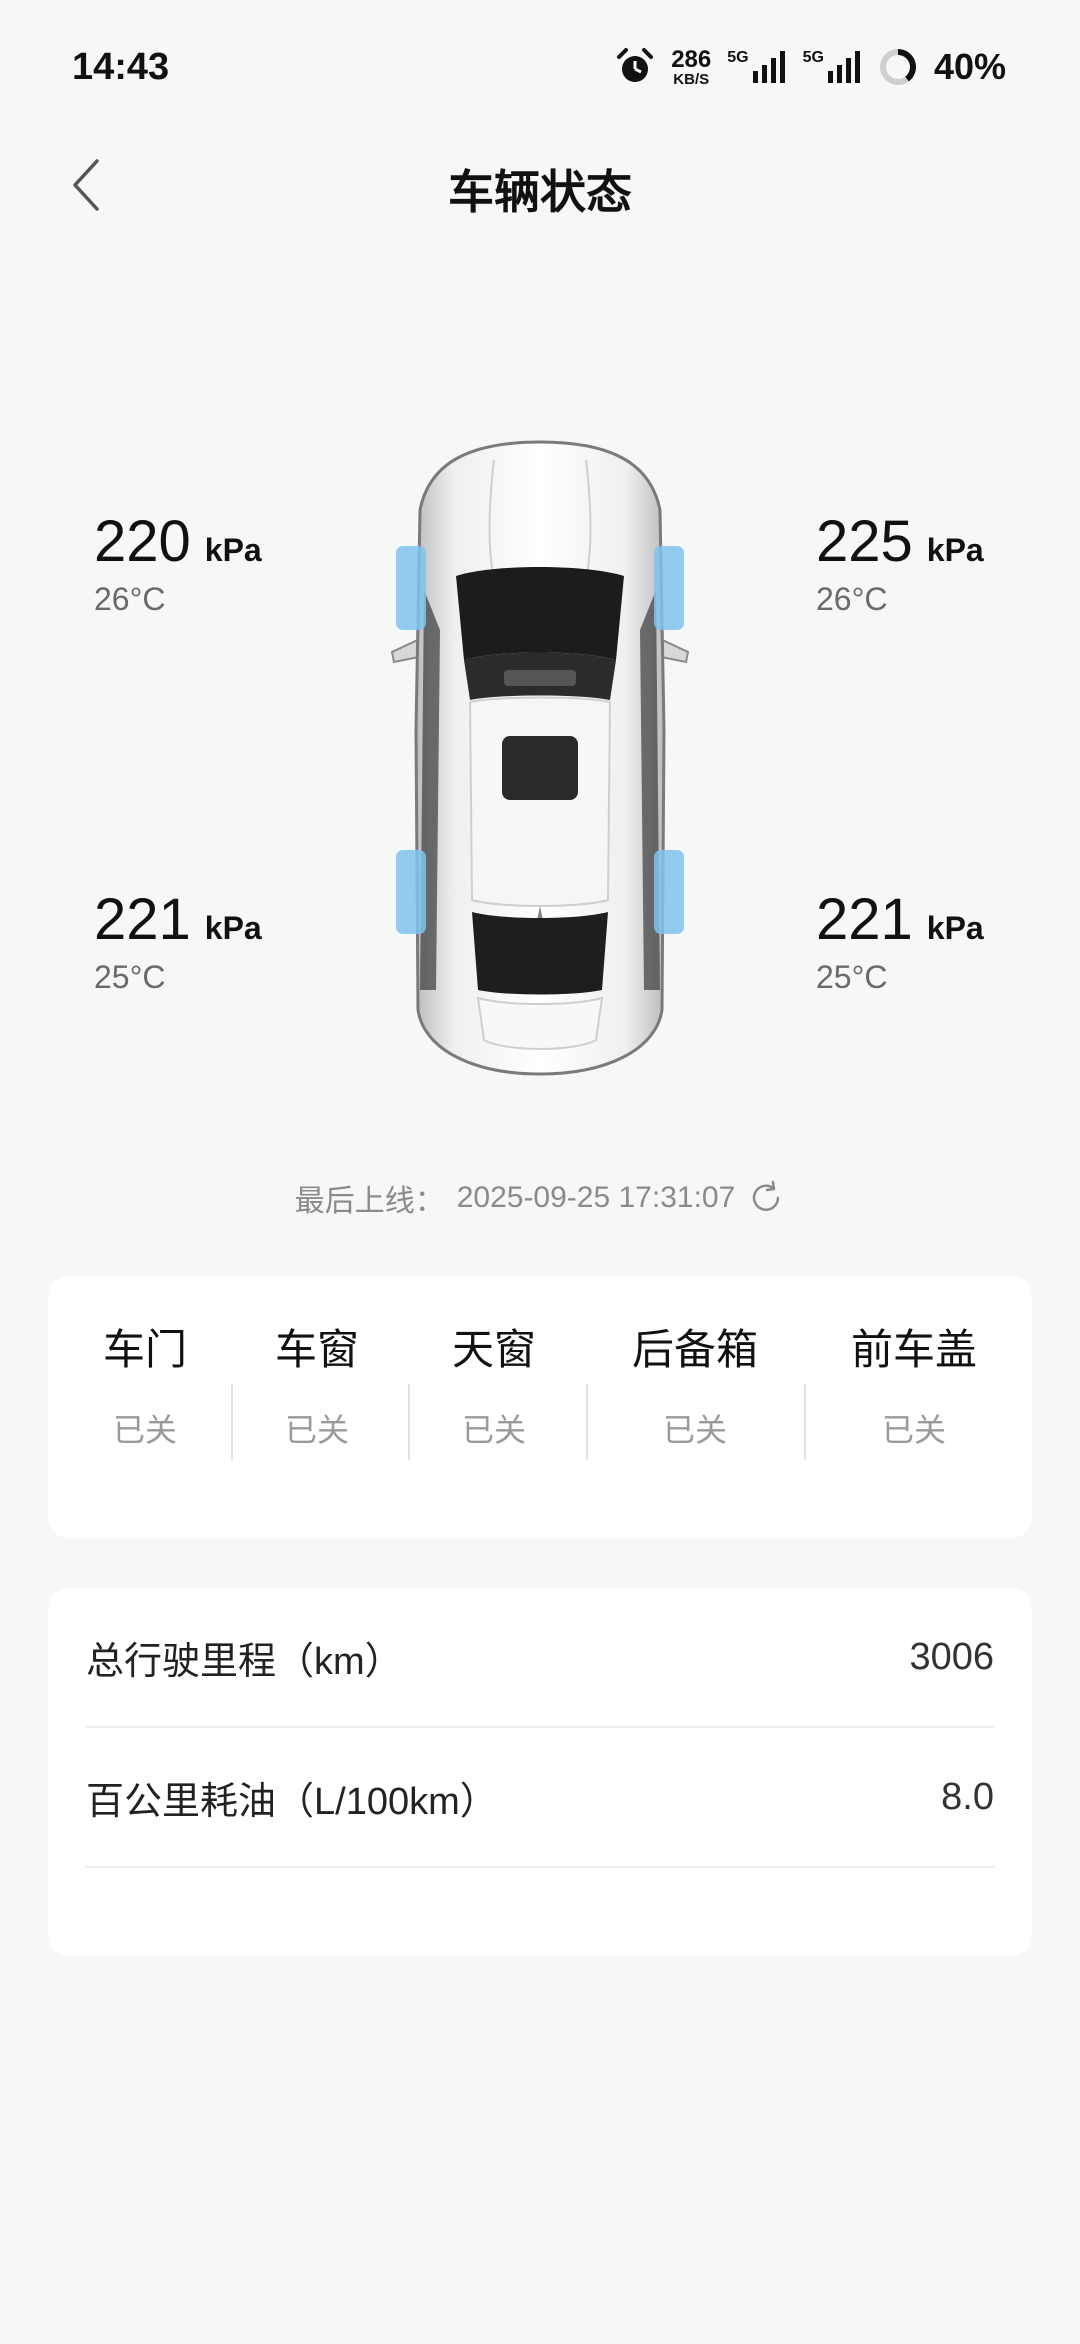  I want to click on info-value: 3006, so click(951, 1656).